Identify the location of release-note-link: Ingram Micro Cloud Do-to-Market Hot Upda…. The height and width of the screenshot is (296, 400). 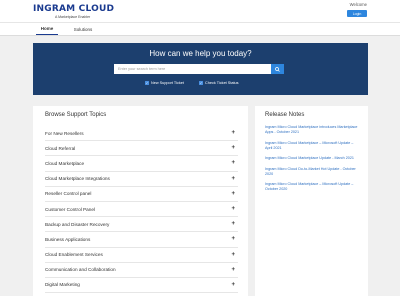
(313, 172).